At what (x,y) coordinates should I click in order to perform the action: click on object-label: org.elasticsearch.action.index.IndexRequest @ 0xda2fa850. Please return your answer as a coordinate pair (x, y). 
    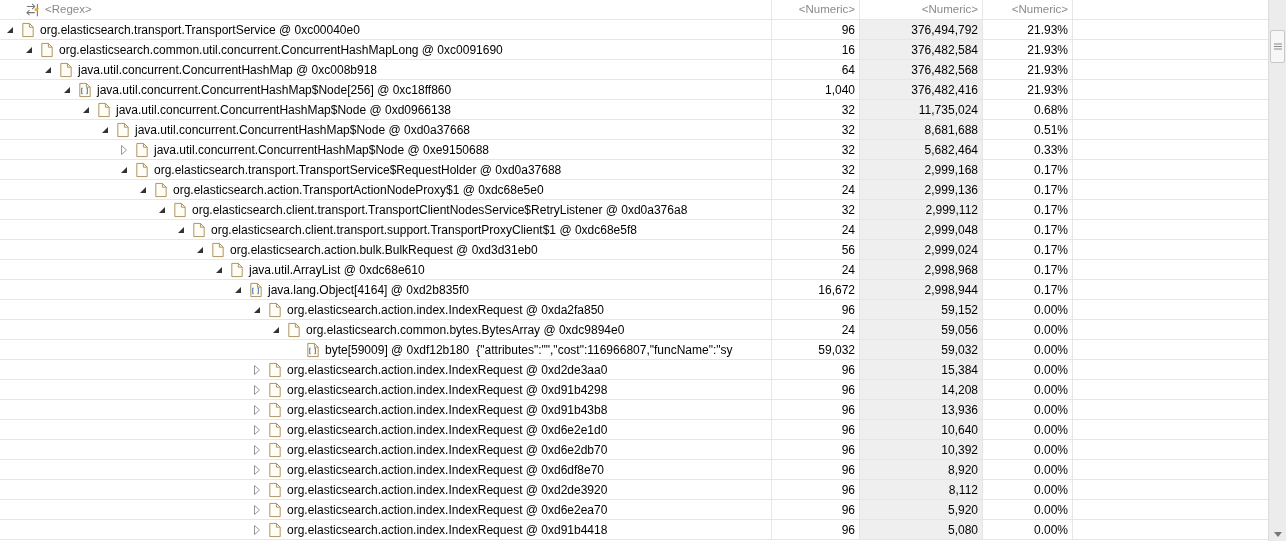
    Looking at the image, I should click on (446, 309).